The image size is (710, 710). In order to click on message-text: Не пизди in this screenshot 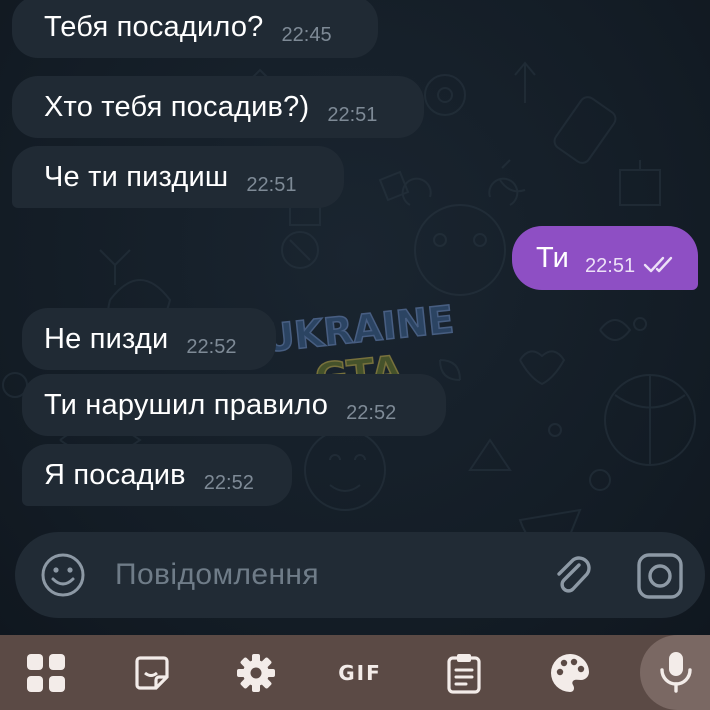, I will do `click(106, 338)`.